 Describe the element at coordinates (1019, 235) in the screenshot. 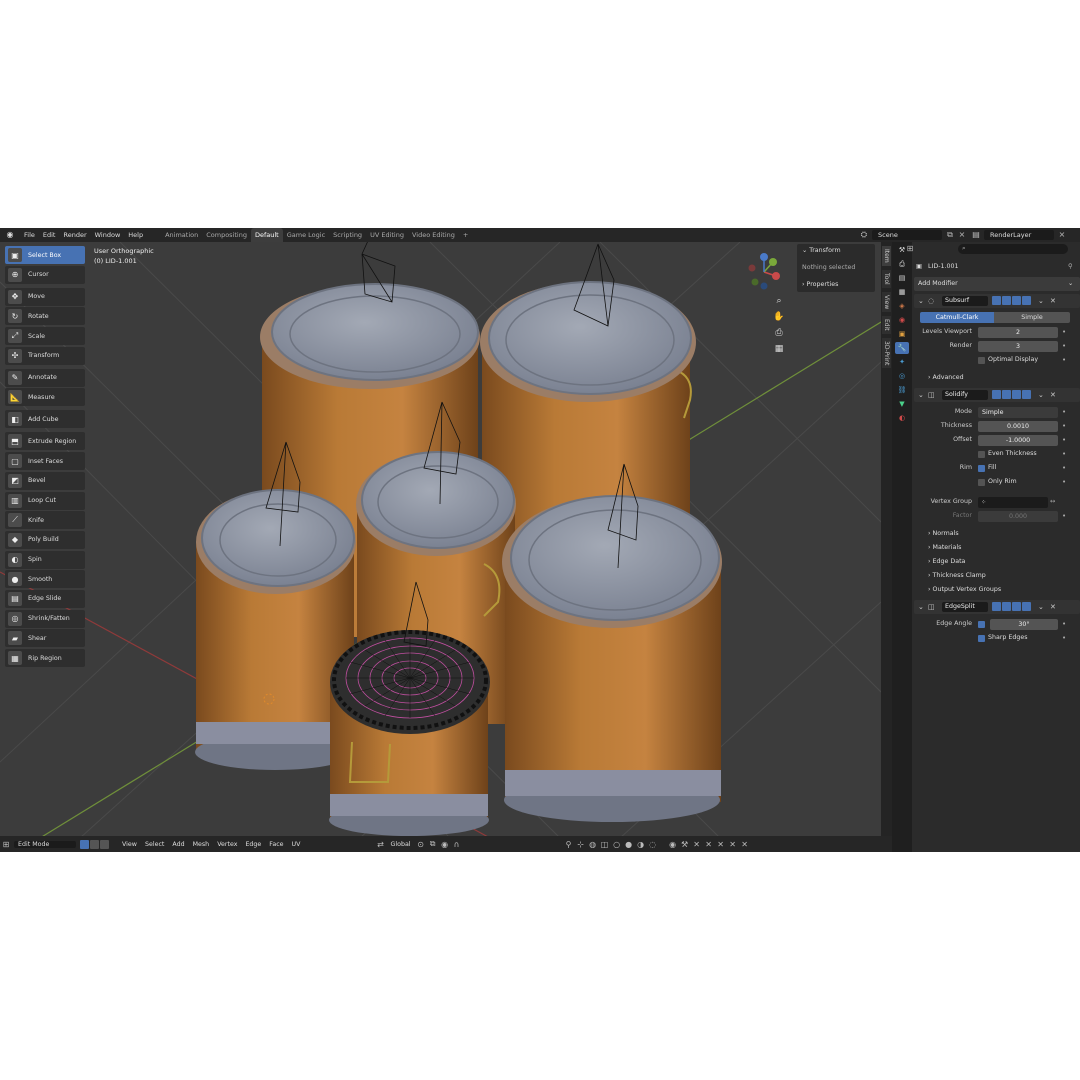

I see `render-layer-selector: RenderLayer` at that location.